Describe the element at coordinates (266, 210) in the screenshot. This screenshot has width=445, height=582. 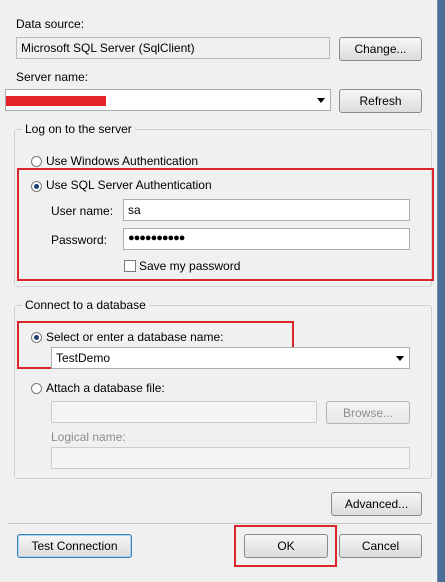
I see `username-input: sa` at that location.